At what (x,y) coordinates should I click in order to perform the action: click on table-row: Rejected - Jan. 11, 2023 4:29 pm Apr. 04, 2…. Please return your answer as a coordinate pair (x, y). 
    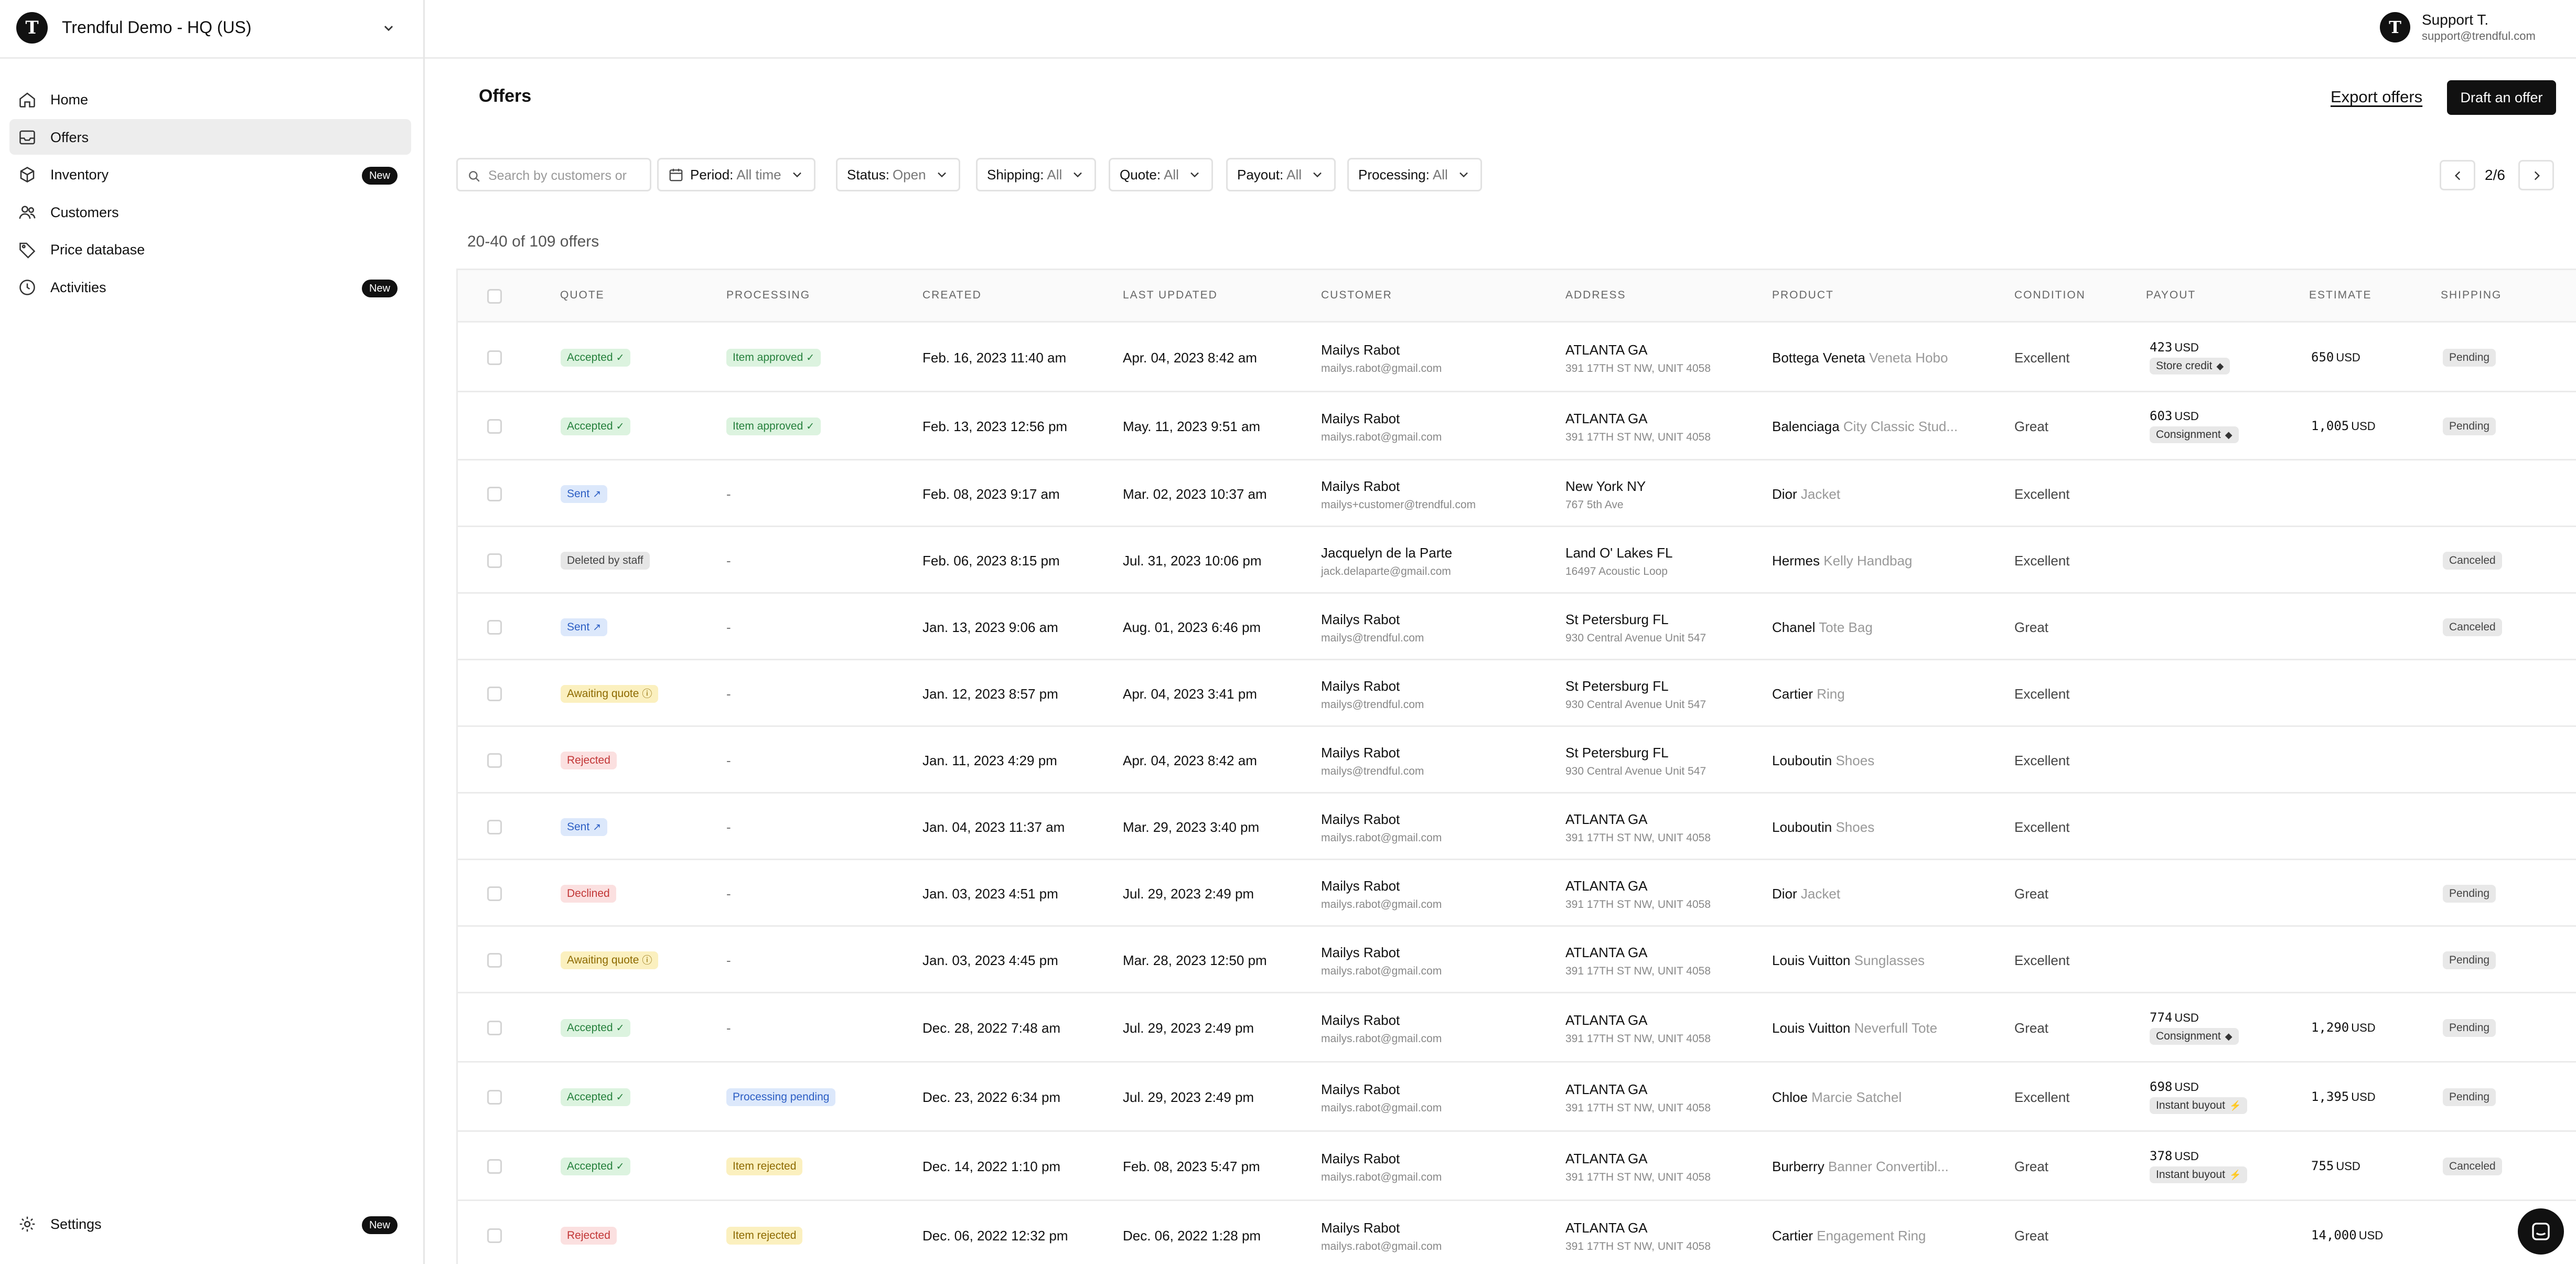
    Looking at the image, I should click on (1517, 760).